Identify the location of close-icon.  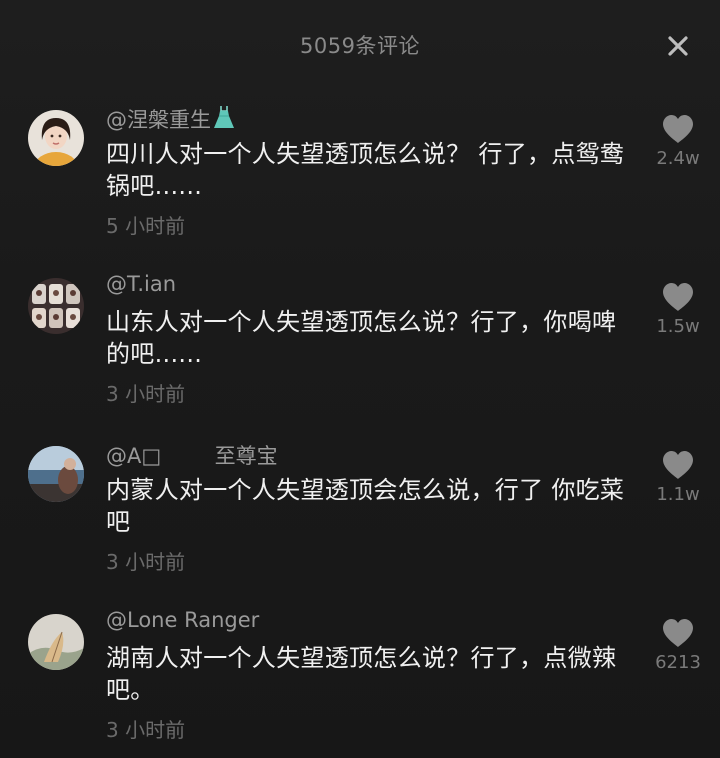
(678, 46).